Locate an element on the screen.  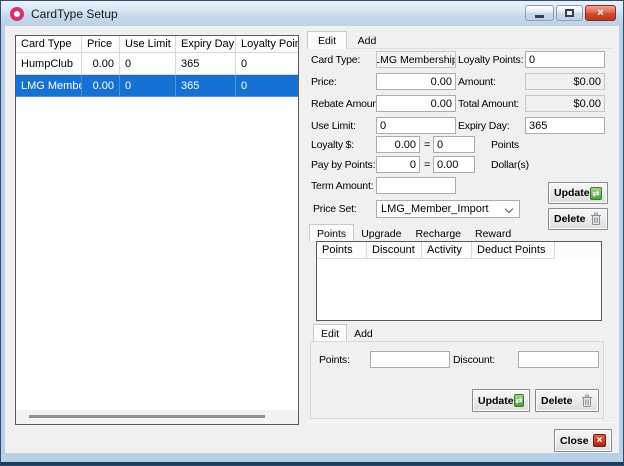
cell-card-type: HumpClub is located at coordinates (49, 64).